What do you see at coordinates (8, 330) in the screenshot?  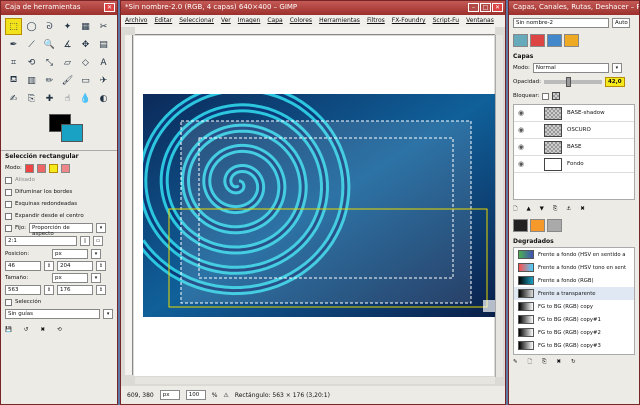 I see `save-icon: 💾` at bounding box center [8, 330].